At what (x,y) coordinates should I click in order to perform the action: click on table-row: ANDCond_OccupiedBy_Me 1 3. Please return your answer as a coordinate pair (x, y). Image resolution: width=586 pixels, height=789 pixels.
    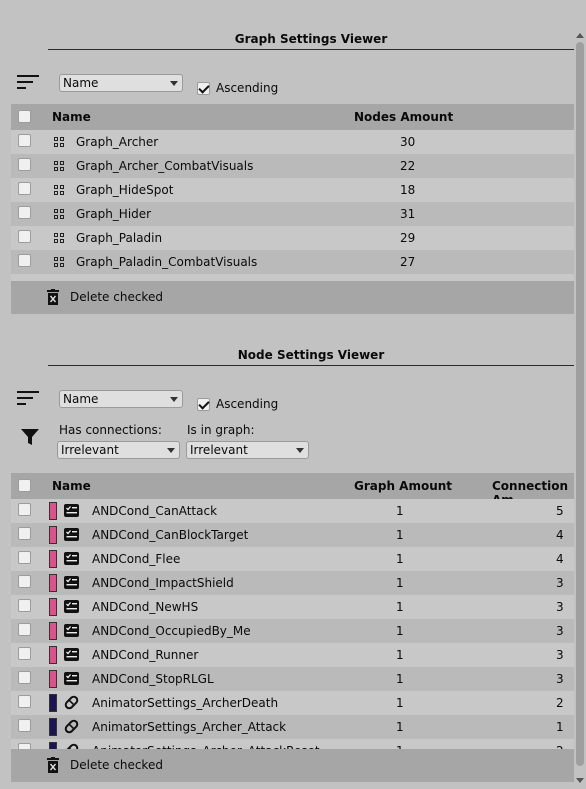
    Looking at the image, I should click on (292, 631).